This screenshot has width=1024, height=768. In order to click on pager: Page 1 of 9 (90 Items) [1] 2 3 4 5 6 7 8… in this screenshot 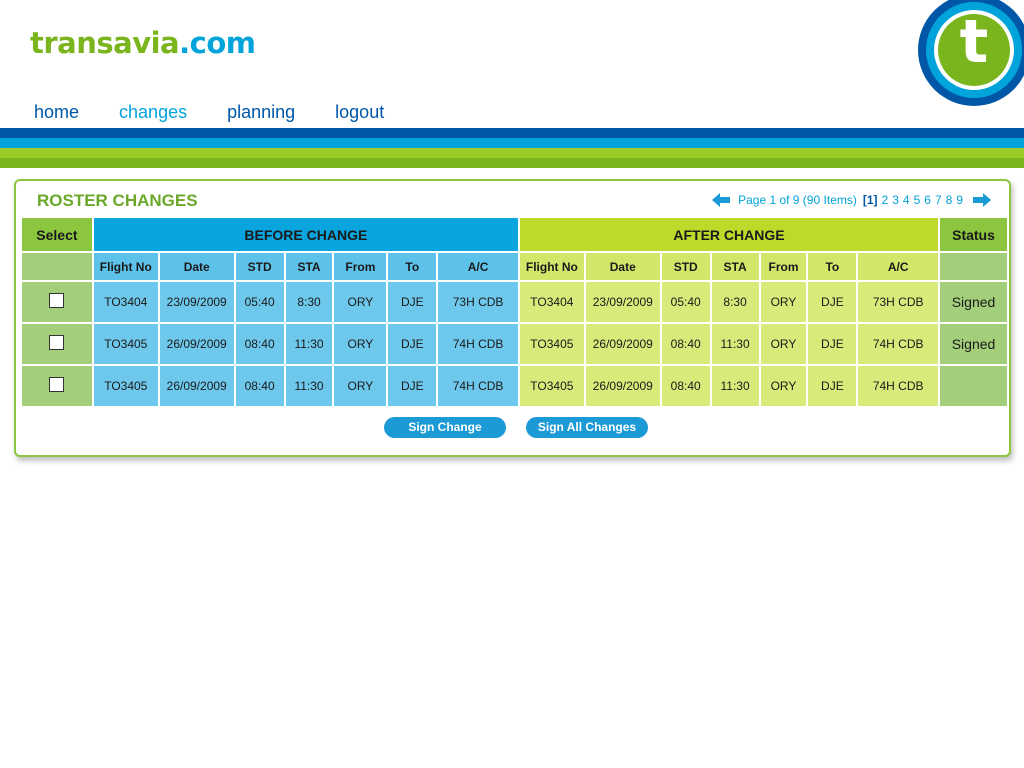, I will do `click(851, 200)`.